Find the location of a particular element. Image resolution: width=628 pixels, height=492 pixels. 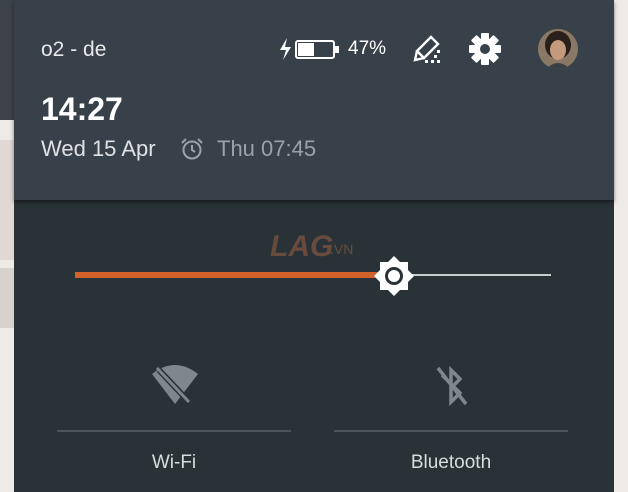

background-app-header is located at coordinates (7, 60).